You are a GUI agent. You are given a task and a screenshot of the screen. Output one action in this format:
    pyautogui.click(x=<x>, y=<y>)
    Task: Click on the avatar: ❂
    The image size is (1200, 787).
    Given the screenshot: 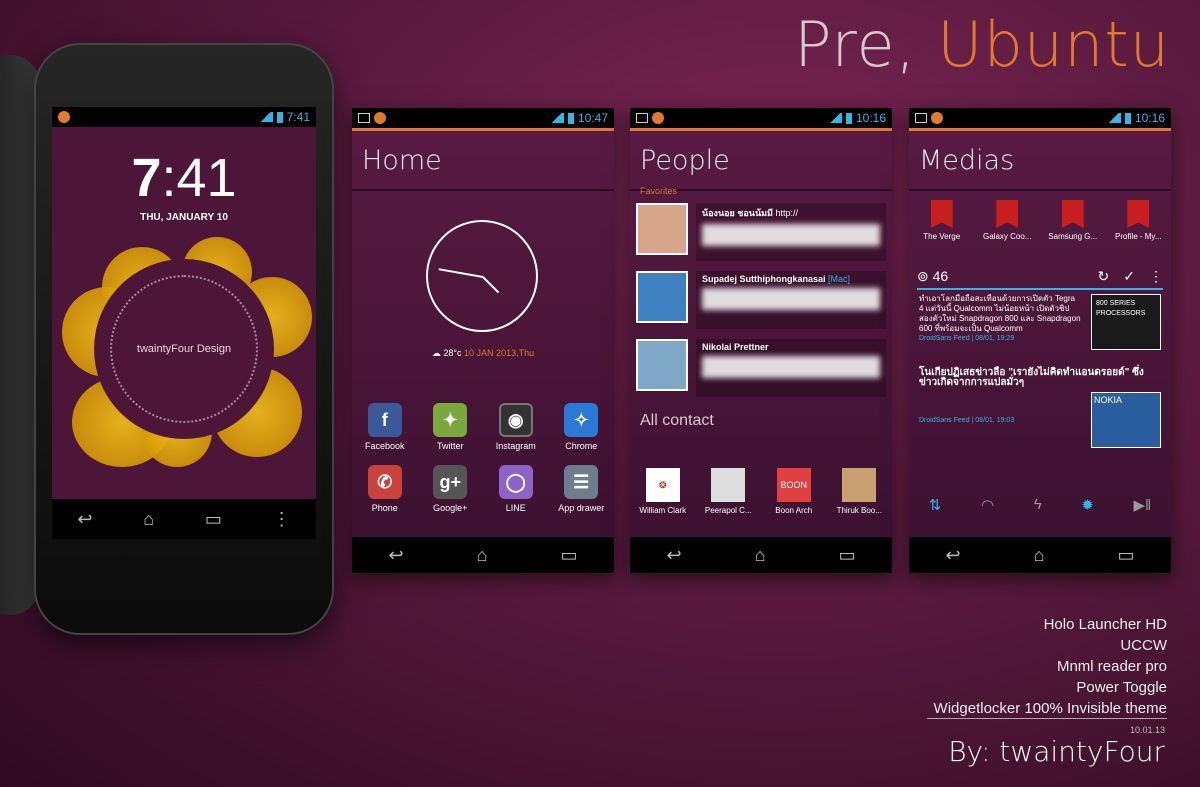 What is the action you would take?
    pyautogui.click(x=662, y=485)
    